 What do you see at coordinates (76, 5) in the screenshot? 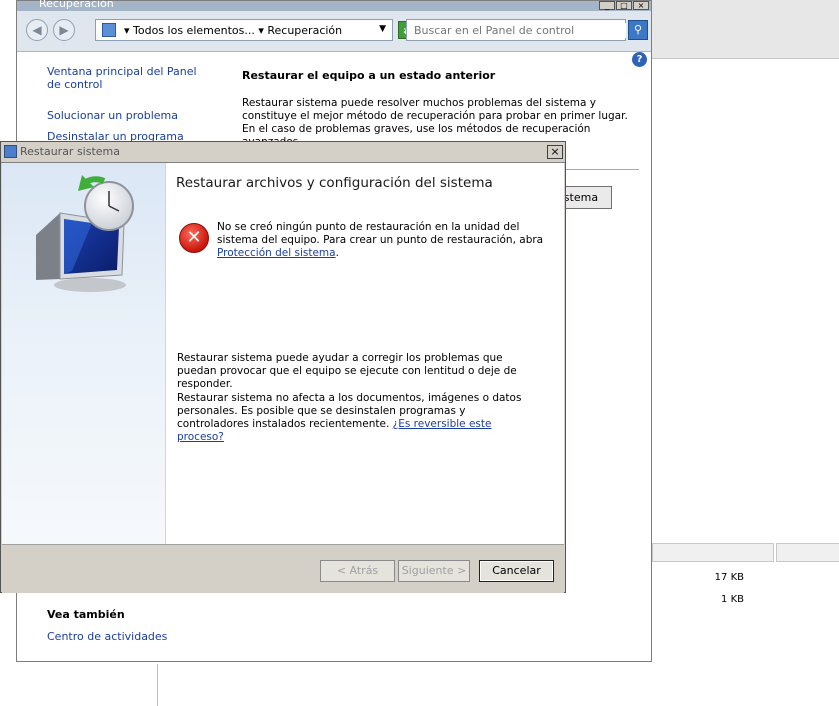
I see `window-title: Recuperación` at bounding box center [76, 5].